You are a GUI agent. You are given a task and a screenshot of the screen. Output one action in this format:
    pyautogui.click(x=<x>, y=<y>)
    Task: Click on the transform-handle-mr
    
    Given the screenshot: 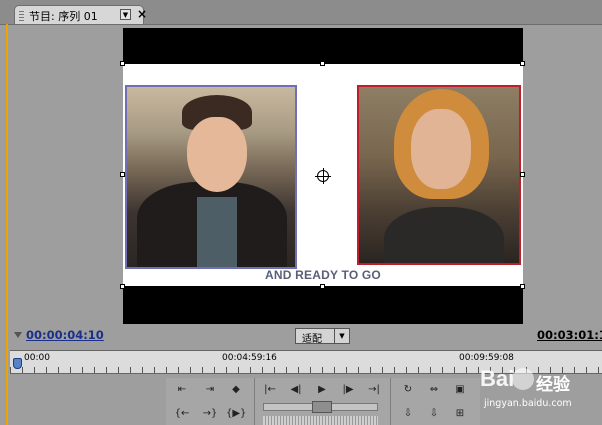 What is the action you would take?
    pyautogui.click(x=522, y=174)
    